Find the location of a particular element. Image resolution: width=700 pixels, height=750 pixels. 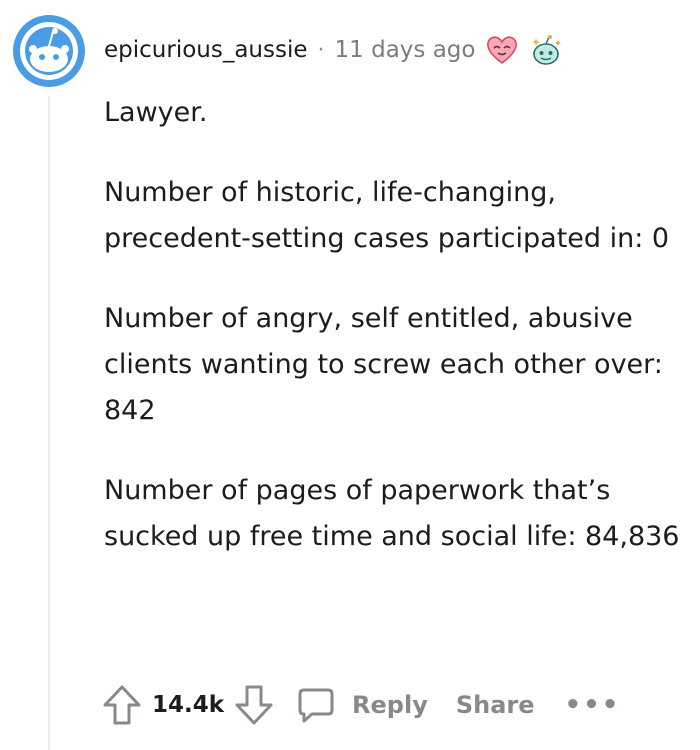

share-button: Share is located at coordinates (495, 705).